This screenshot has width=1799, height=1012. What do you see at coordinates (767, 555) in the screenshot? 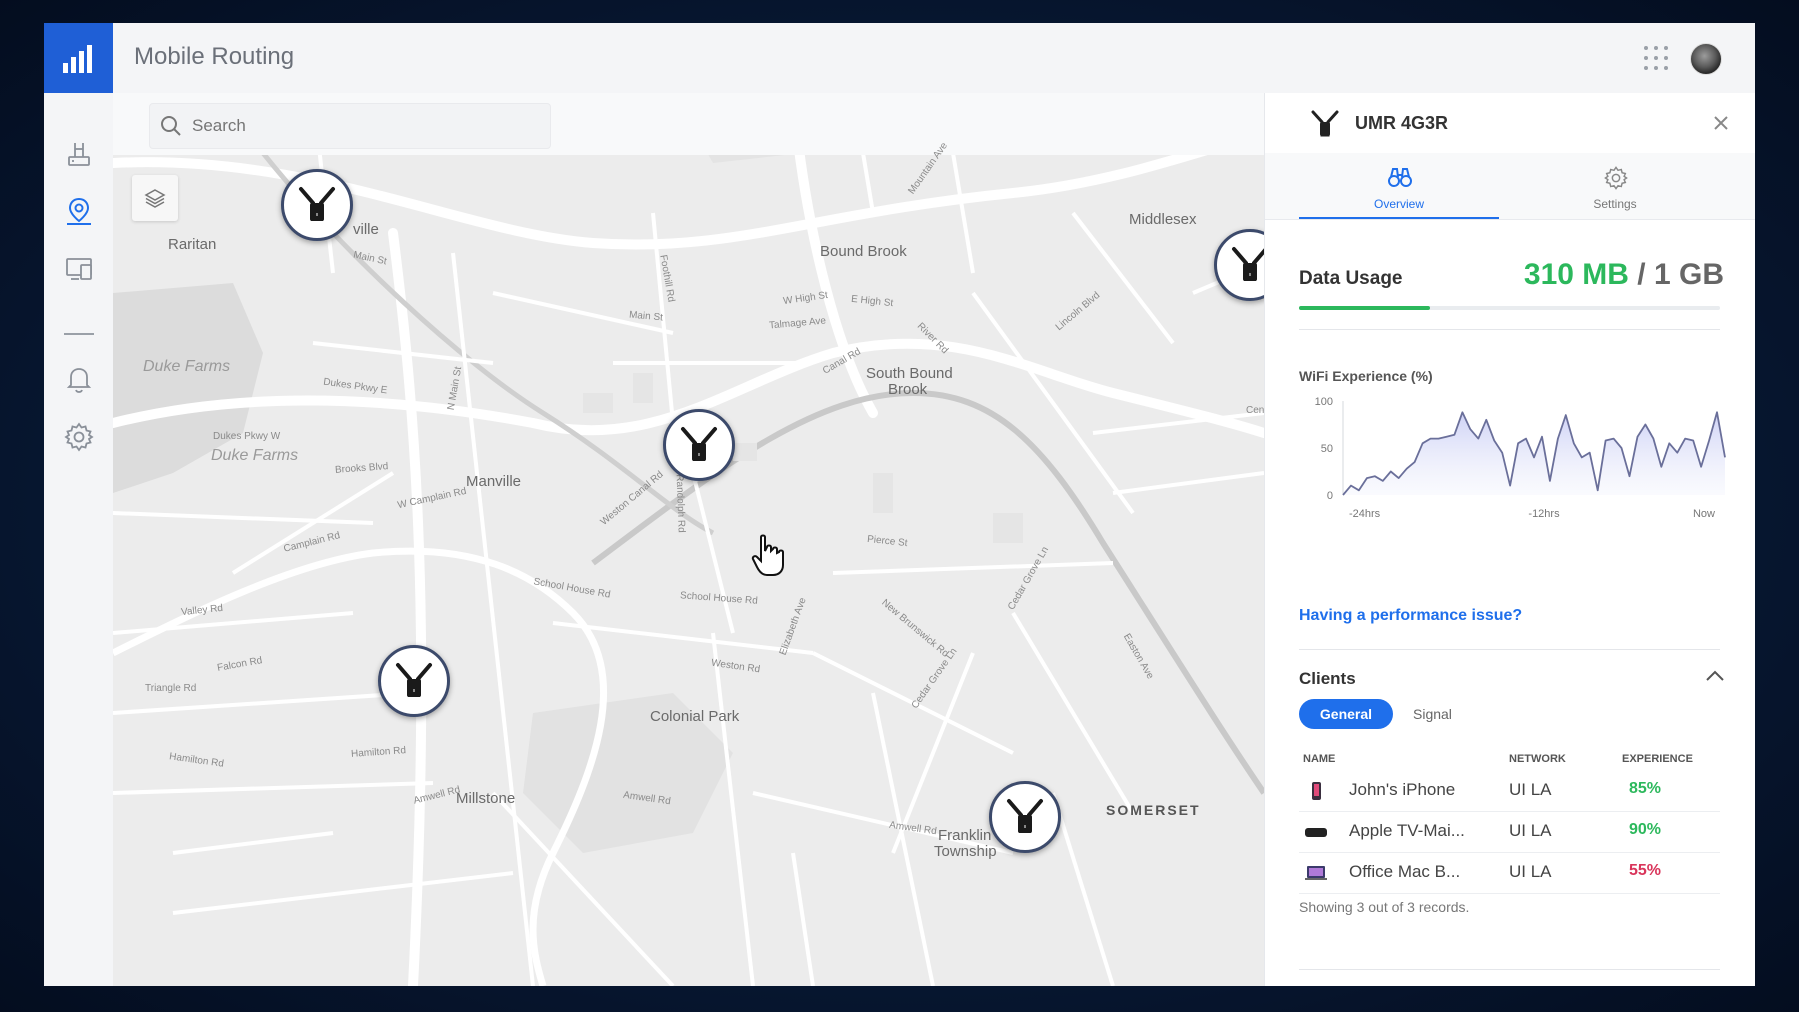
I see `hand-pointer-icon` at bounding box center [767, 555].